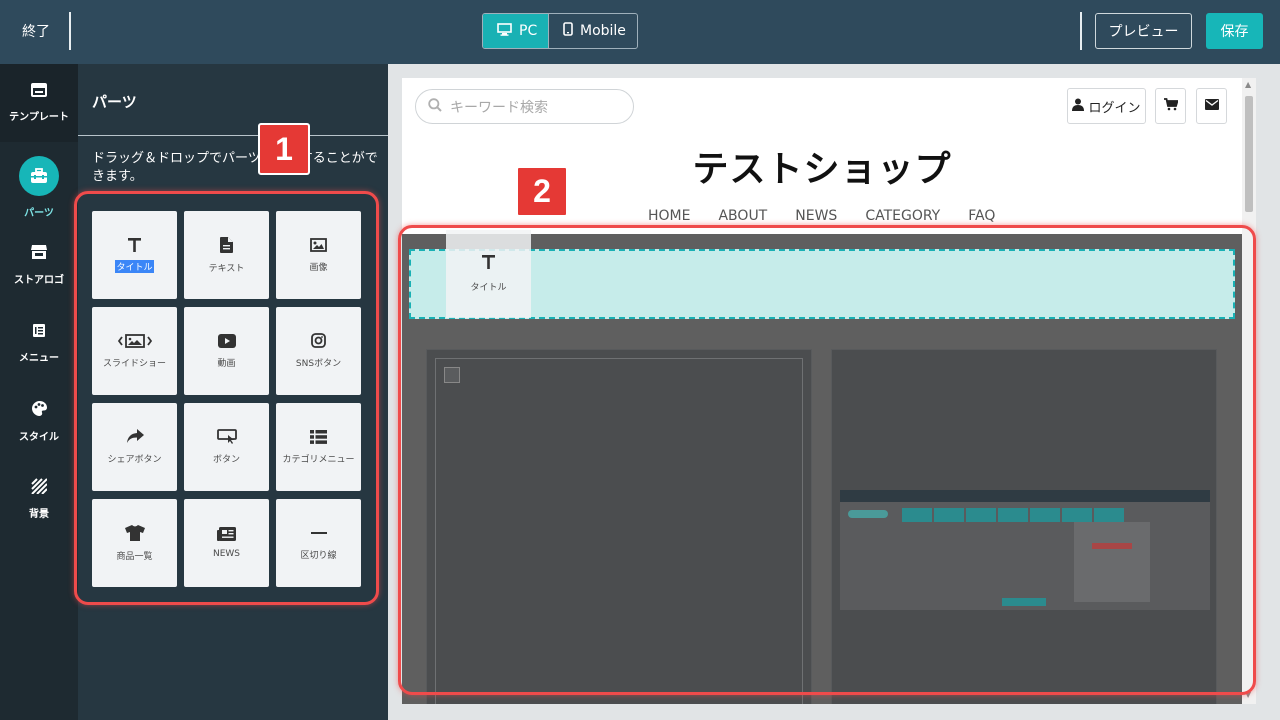 The width and height of the screenshot is (1280, 720). I want to click on part-text: テキスト, so click(226, 255).